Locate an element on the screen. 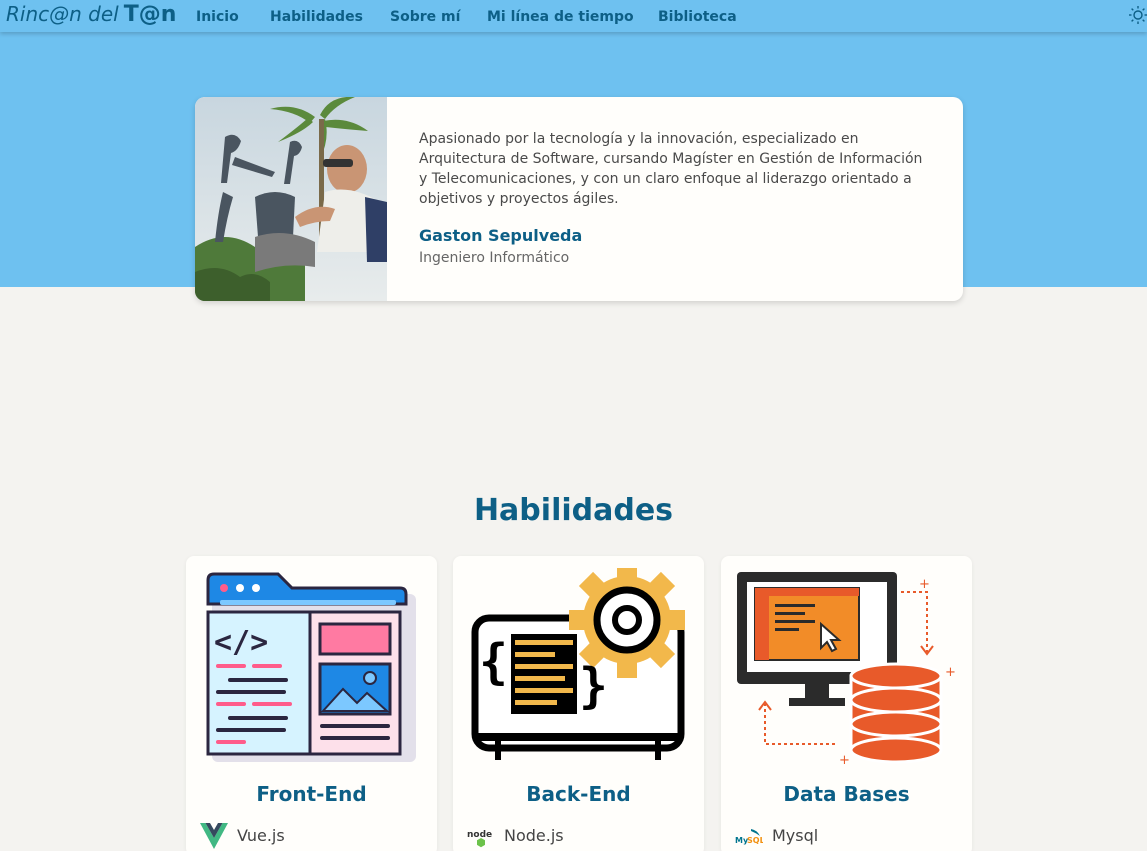  mysql-icon: My SQL is located at coordinates (750, 836).